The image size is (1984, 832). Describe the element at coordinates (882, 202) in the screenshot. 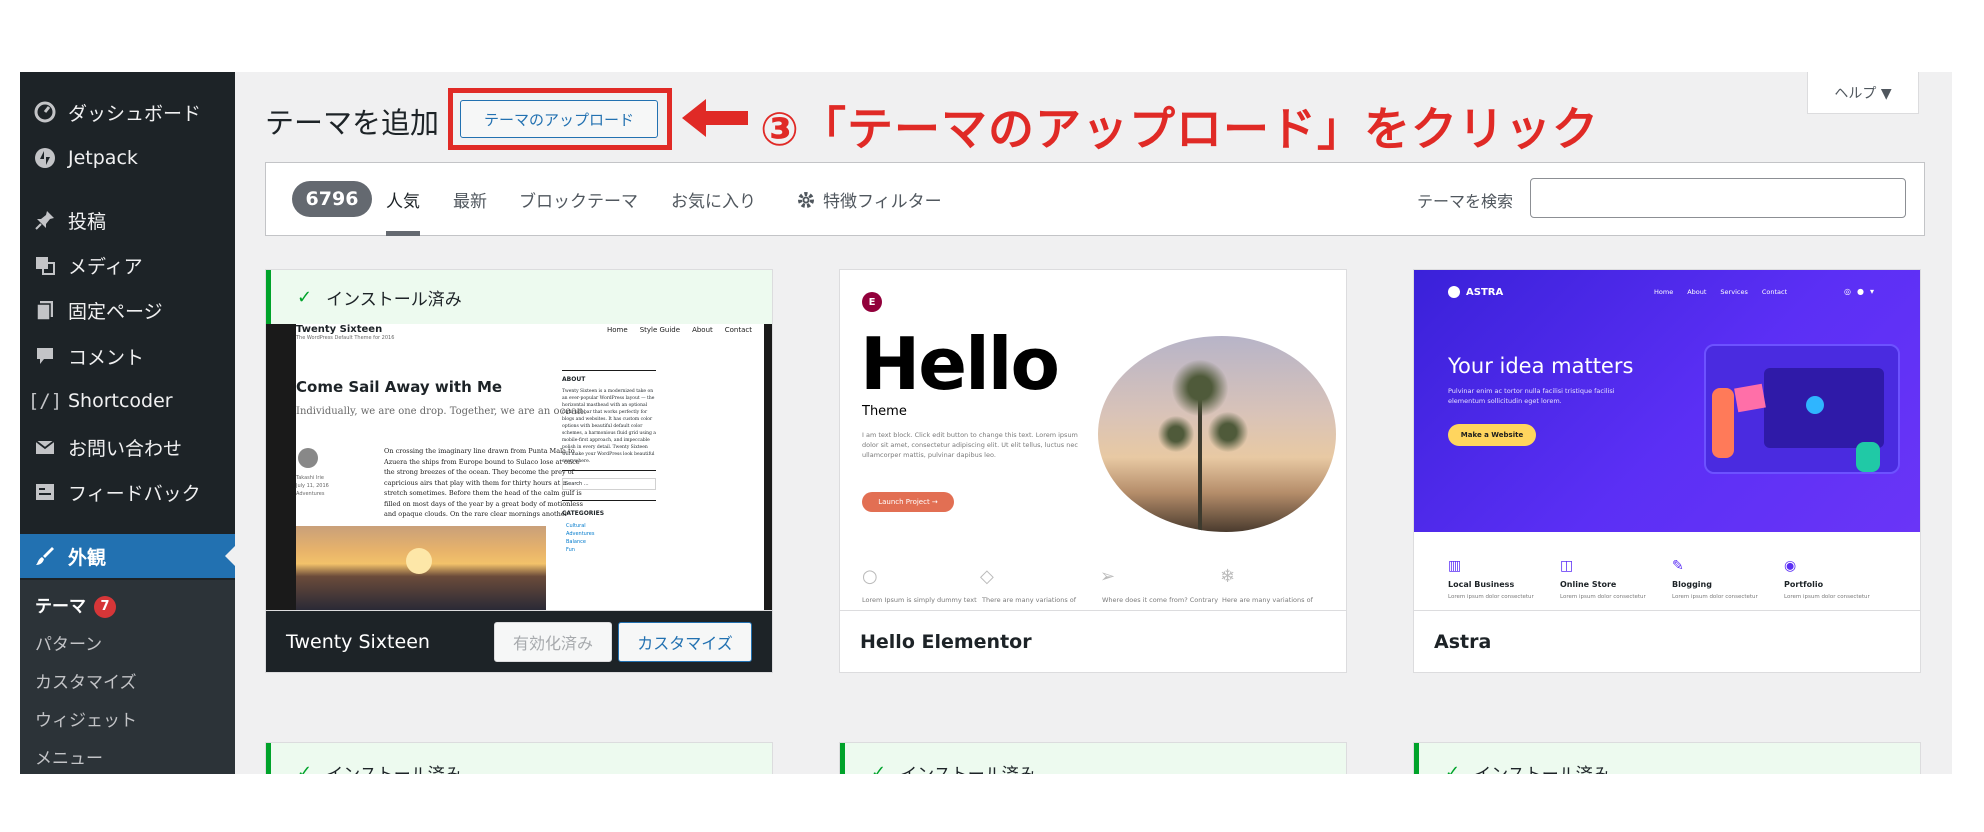

I see `tab-label: 特徴フィルター` at that location.